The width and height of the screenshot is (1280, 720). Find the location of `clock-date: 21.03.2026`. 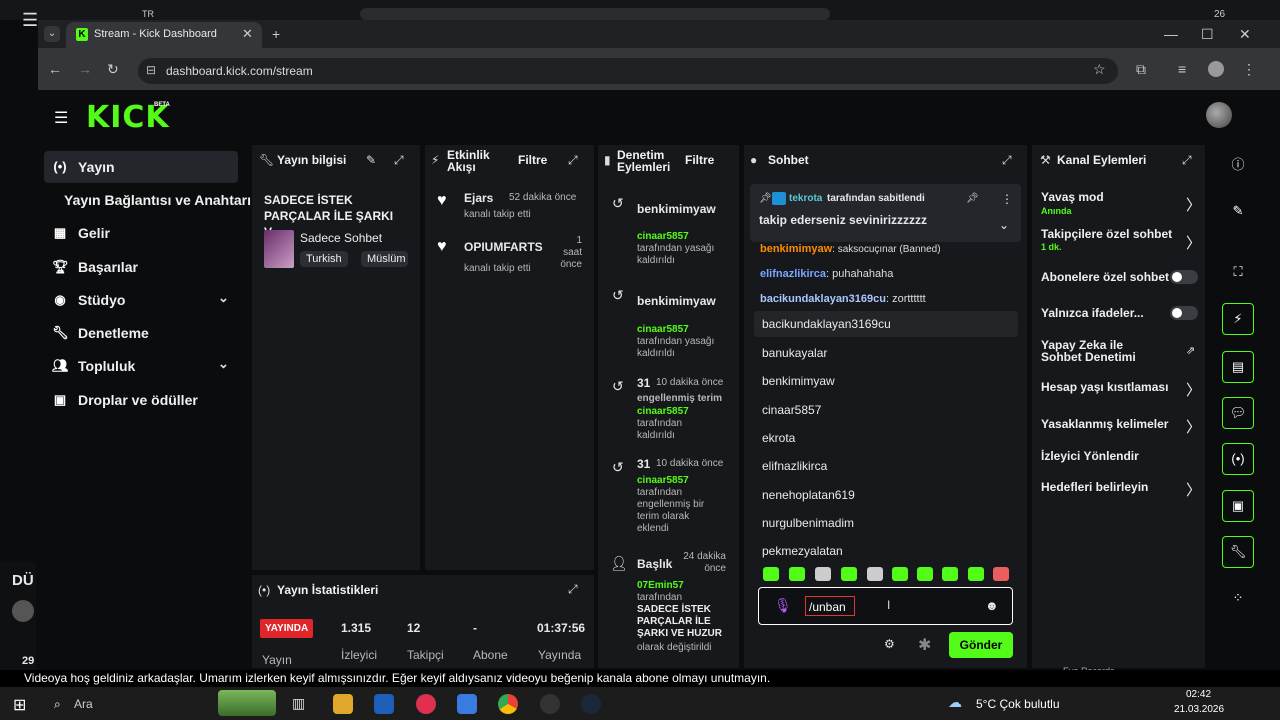

clock-date: 21.03.2026 is located at coordinates (1199, 709).